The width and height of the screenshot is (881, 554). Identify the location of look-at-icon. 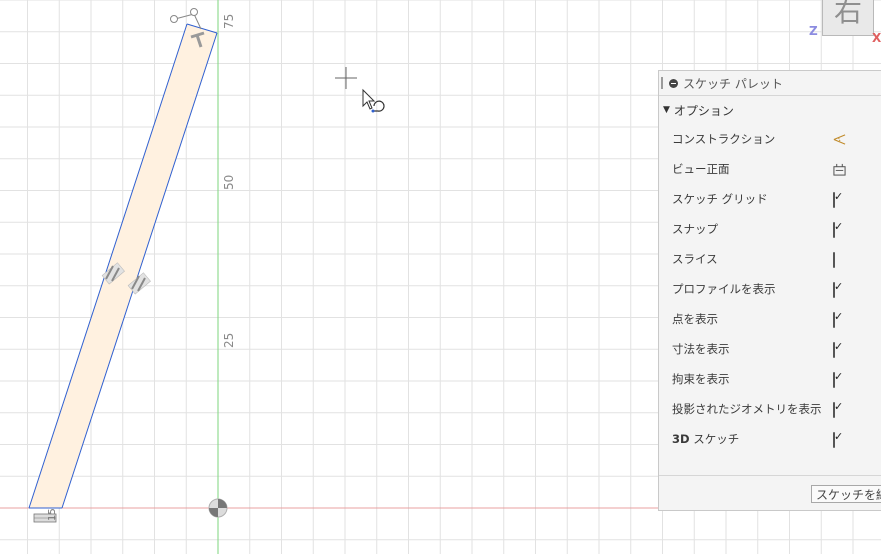
(839, 169).